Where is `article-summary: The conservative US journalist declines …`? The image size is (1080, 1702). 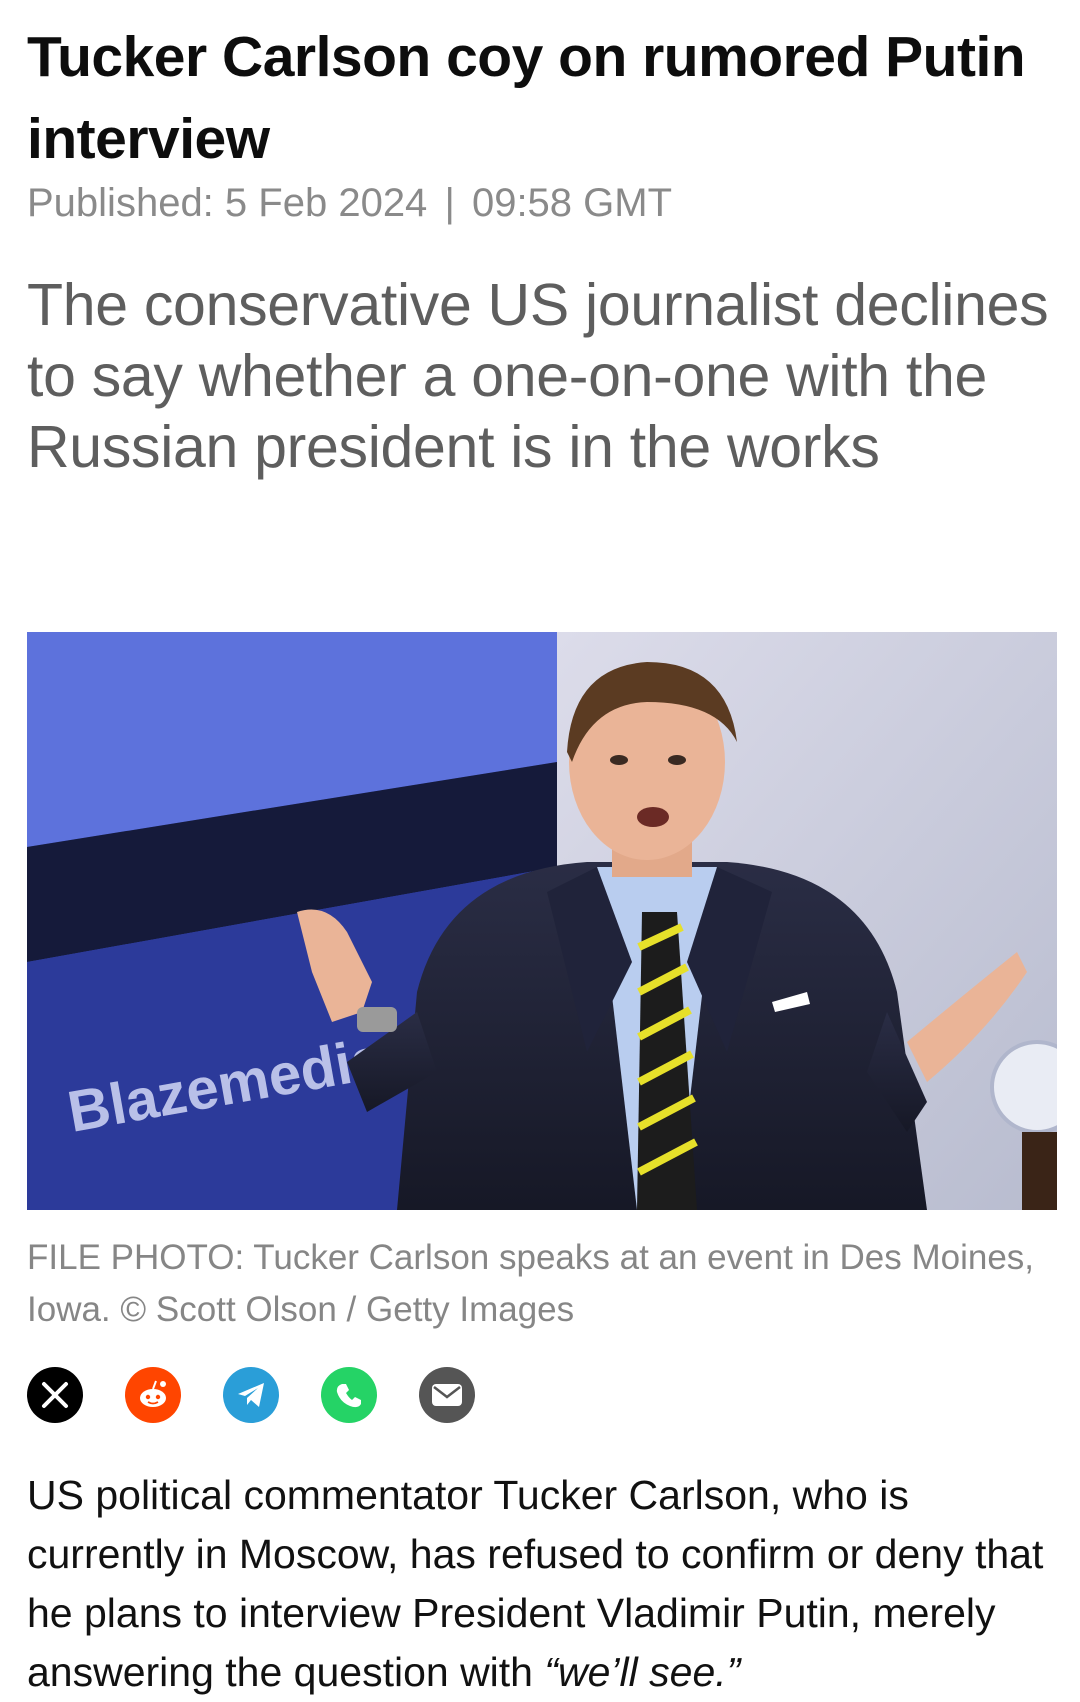 article-summary: The conservative US journalist declines … is located at coordinates (538, 376).